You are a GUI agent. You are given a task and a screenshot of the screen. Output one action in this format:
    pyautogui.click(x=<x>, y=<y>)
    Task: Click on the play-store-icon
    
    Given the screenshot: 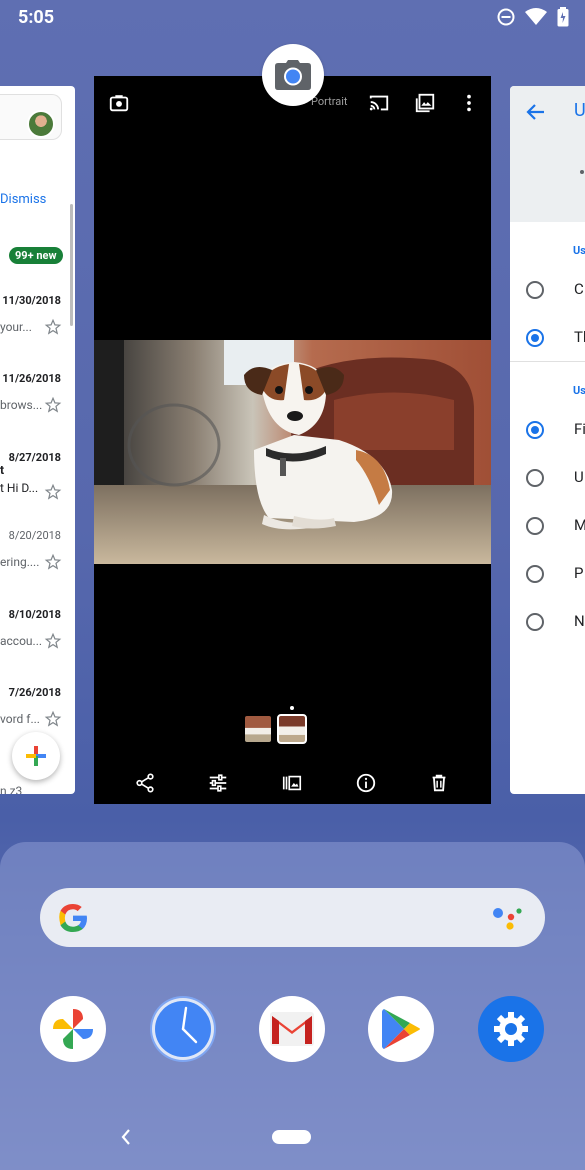 What is the action you would take?
    pyautogui.click(x=401, y=1029)
    